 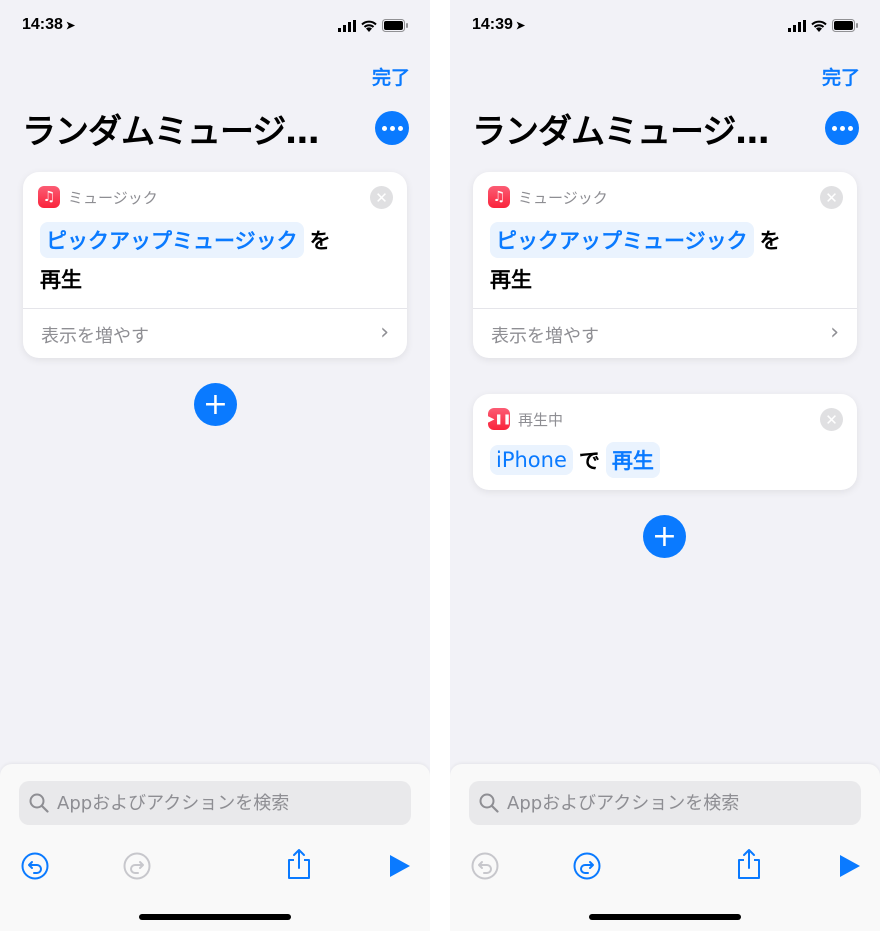 What do you see at coordinates (531, 460) in the screenshot?
I see `device-parameter-token: iPhone` at bounding box center [531, 460].